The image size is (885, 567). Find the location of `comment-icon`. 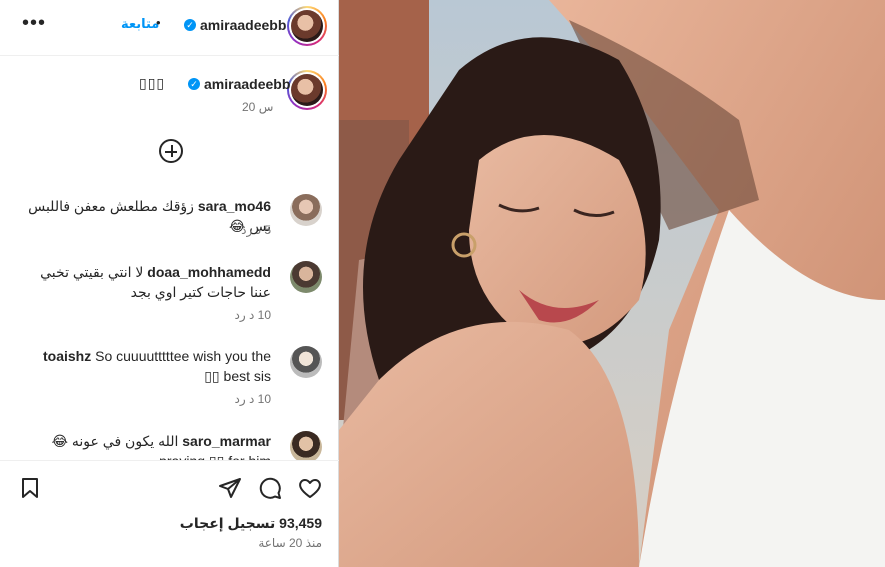

comment-icon is located at coordinates (270, 488).